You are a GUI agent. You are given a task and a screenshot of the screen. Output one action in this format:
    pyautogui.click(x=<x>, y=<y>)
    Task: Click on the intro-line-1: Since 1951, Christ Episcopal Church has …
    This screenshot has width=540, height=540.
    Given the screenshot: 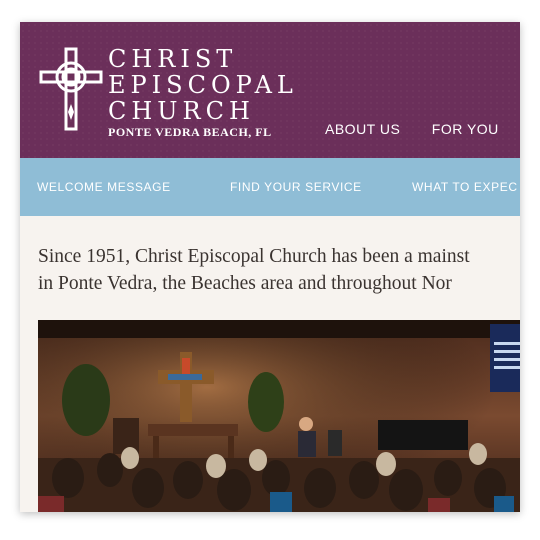 What is the action you would take?
    pyautogui.click(x=254, y=256)
    